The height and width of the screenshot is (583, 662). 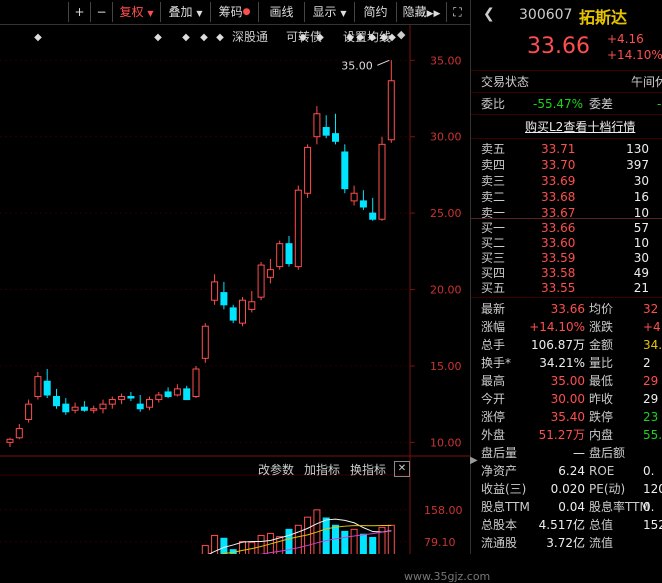 I want to click on order-label: 卖五, so click(x=493, y=149).